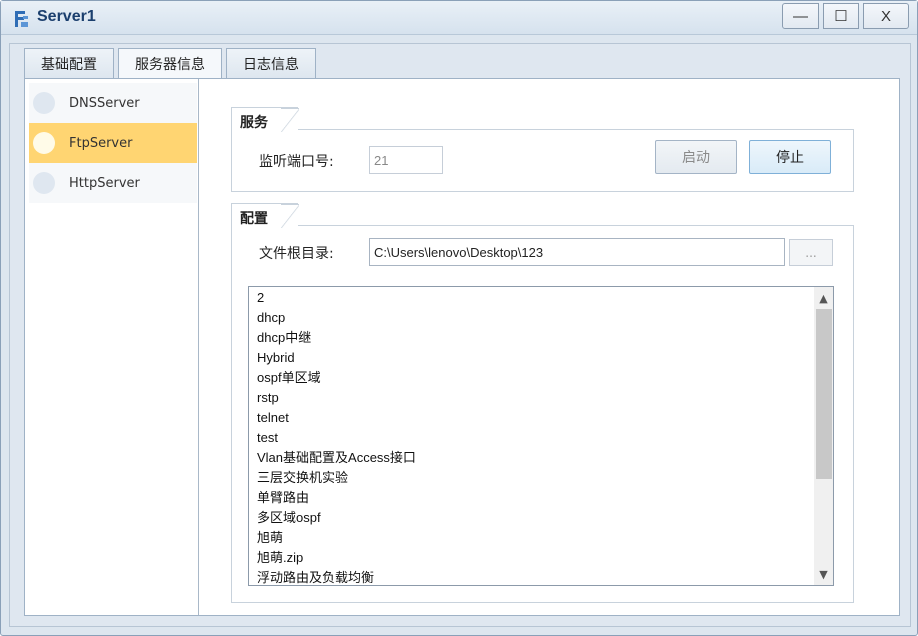 This screenshot has width=918, height=636. What do you see at coordinates (302, 478) in the screenshot?
I see `file-list-item: 三层交换机实验` at bounding box center [302, 478].